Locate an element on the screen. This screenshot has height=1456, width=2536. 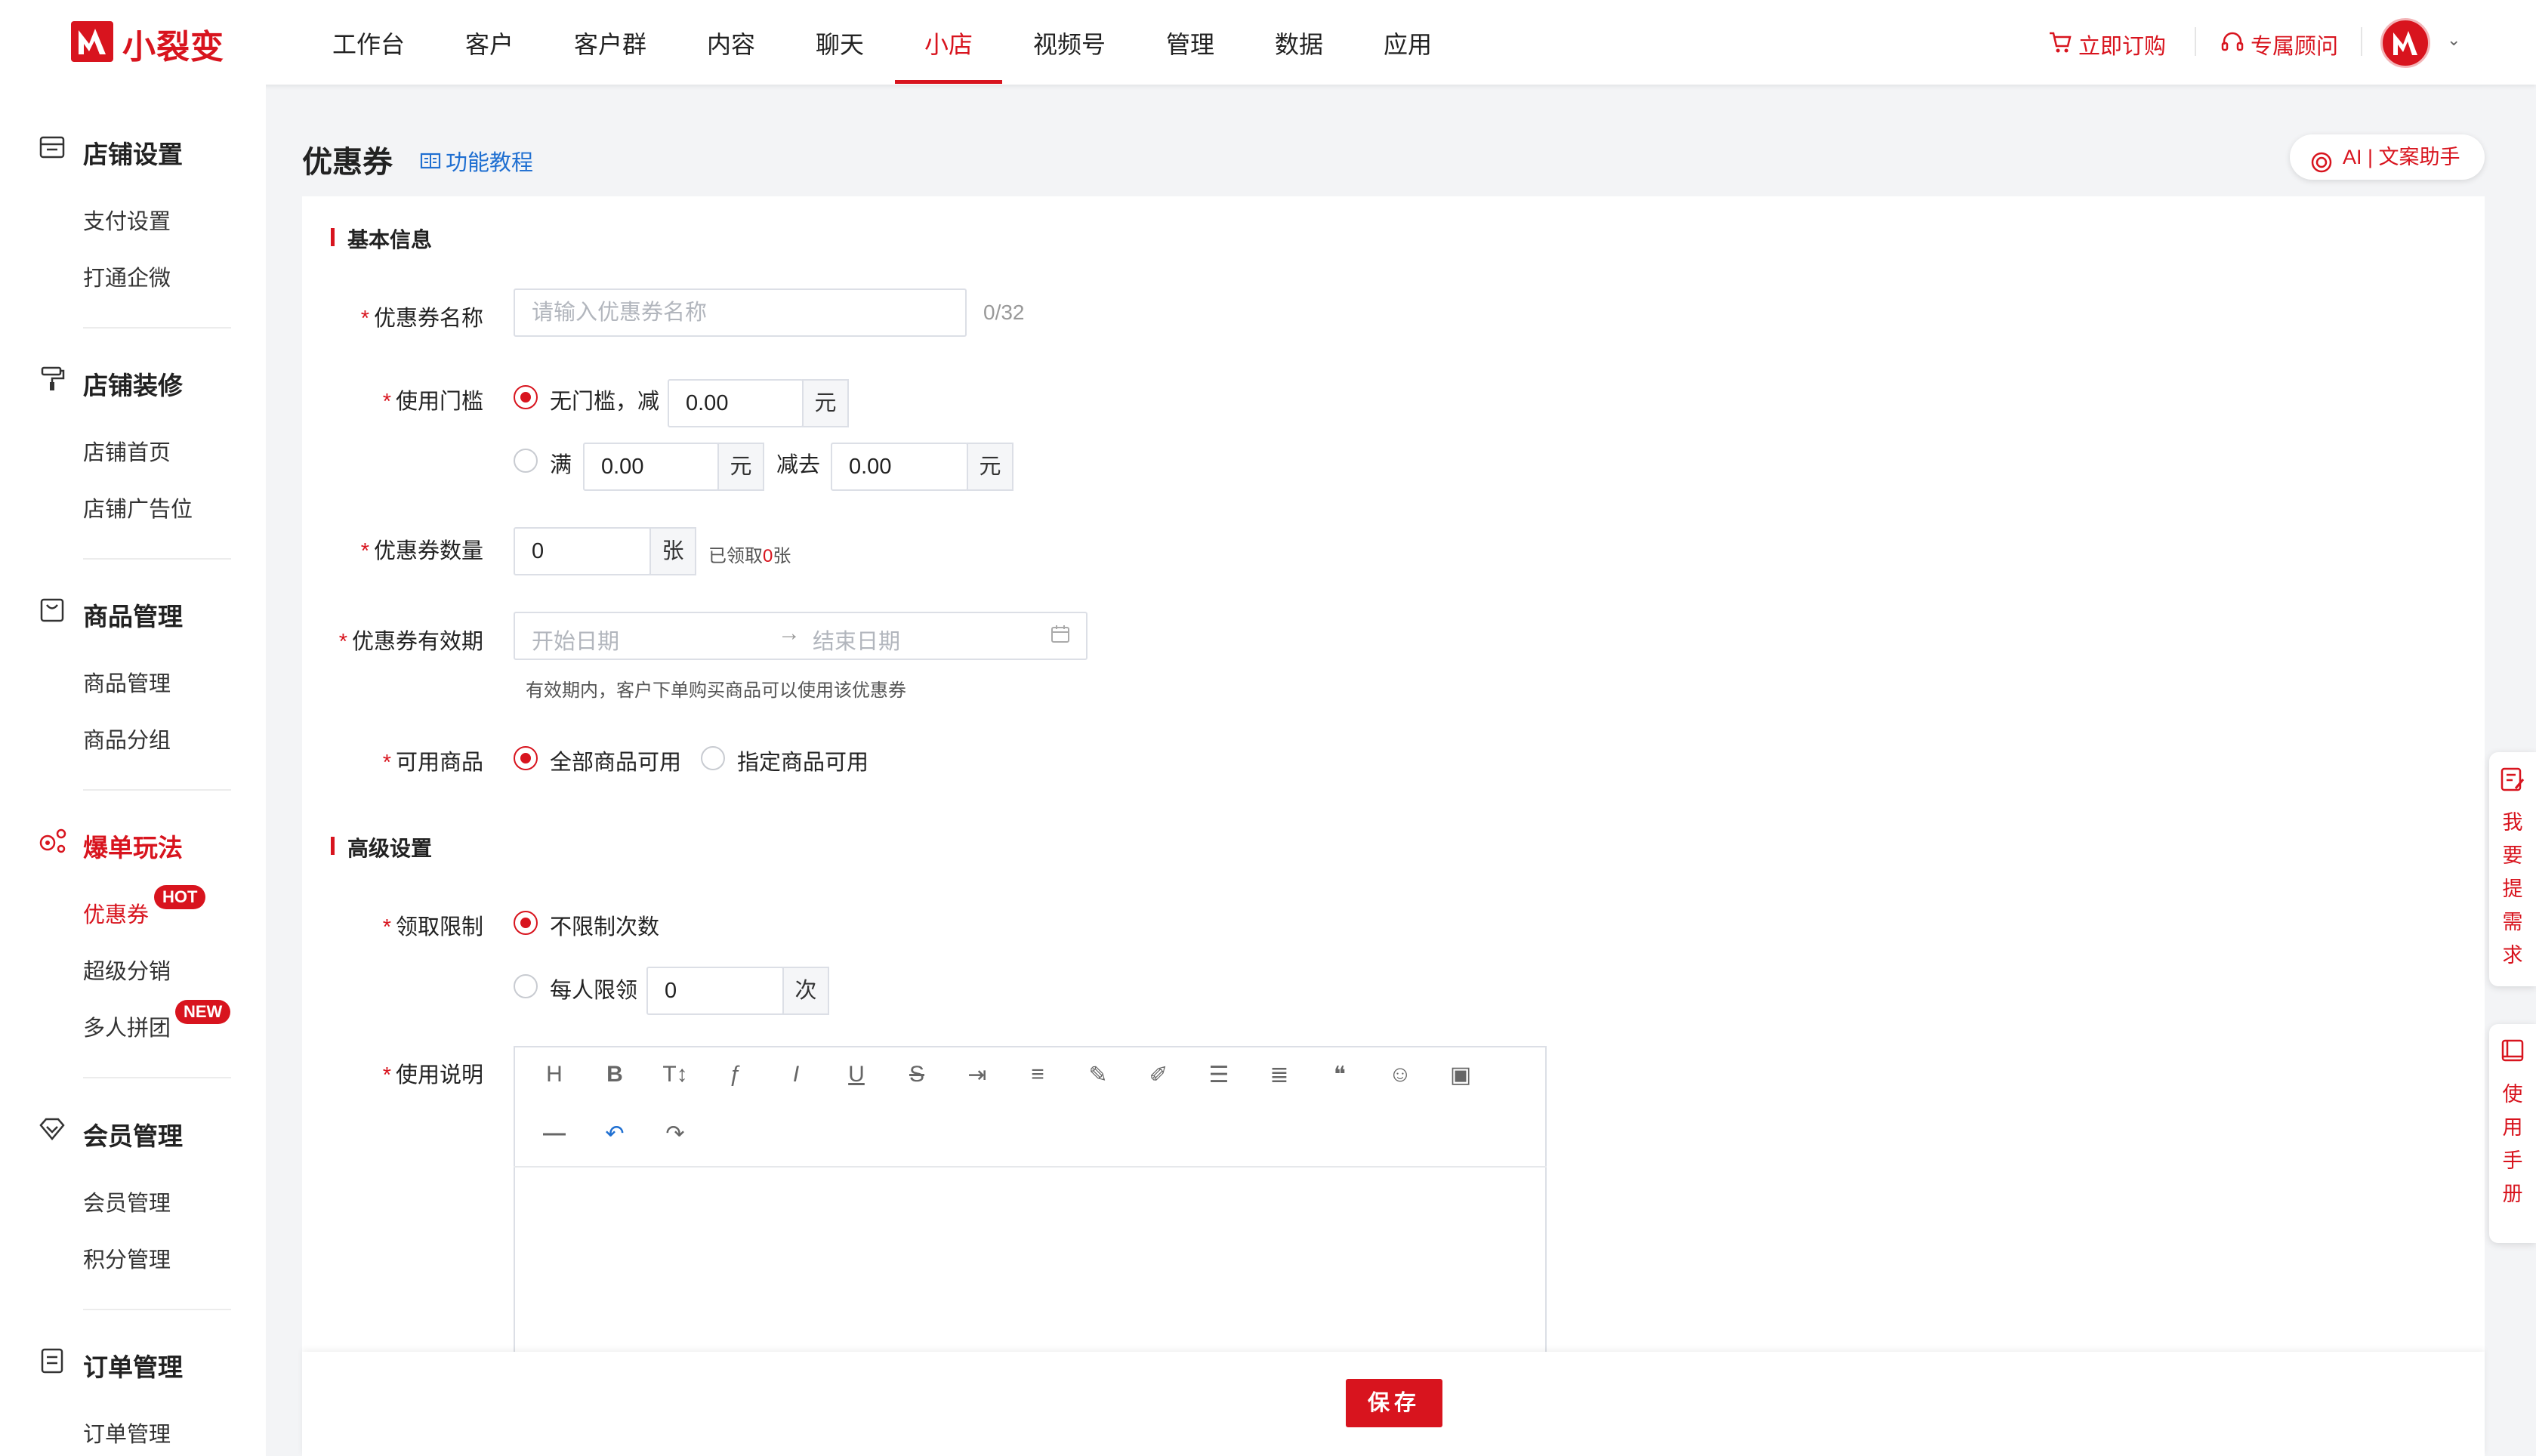
coupon-name-input: 请输入优惠券名称 is located at coordinates (740, 312).